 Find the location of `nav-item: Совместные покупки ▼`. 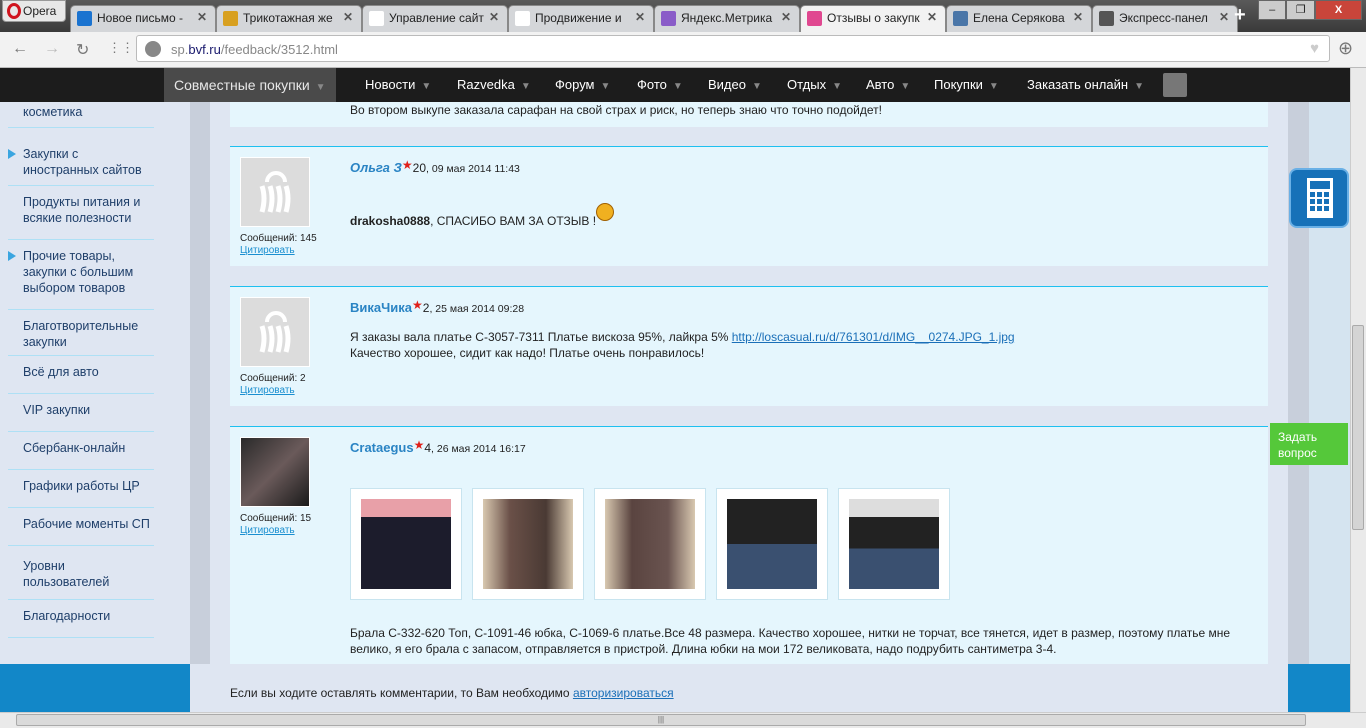

nav-item: Совместные покупки ▼ is located at coordinates (250, 85).